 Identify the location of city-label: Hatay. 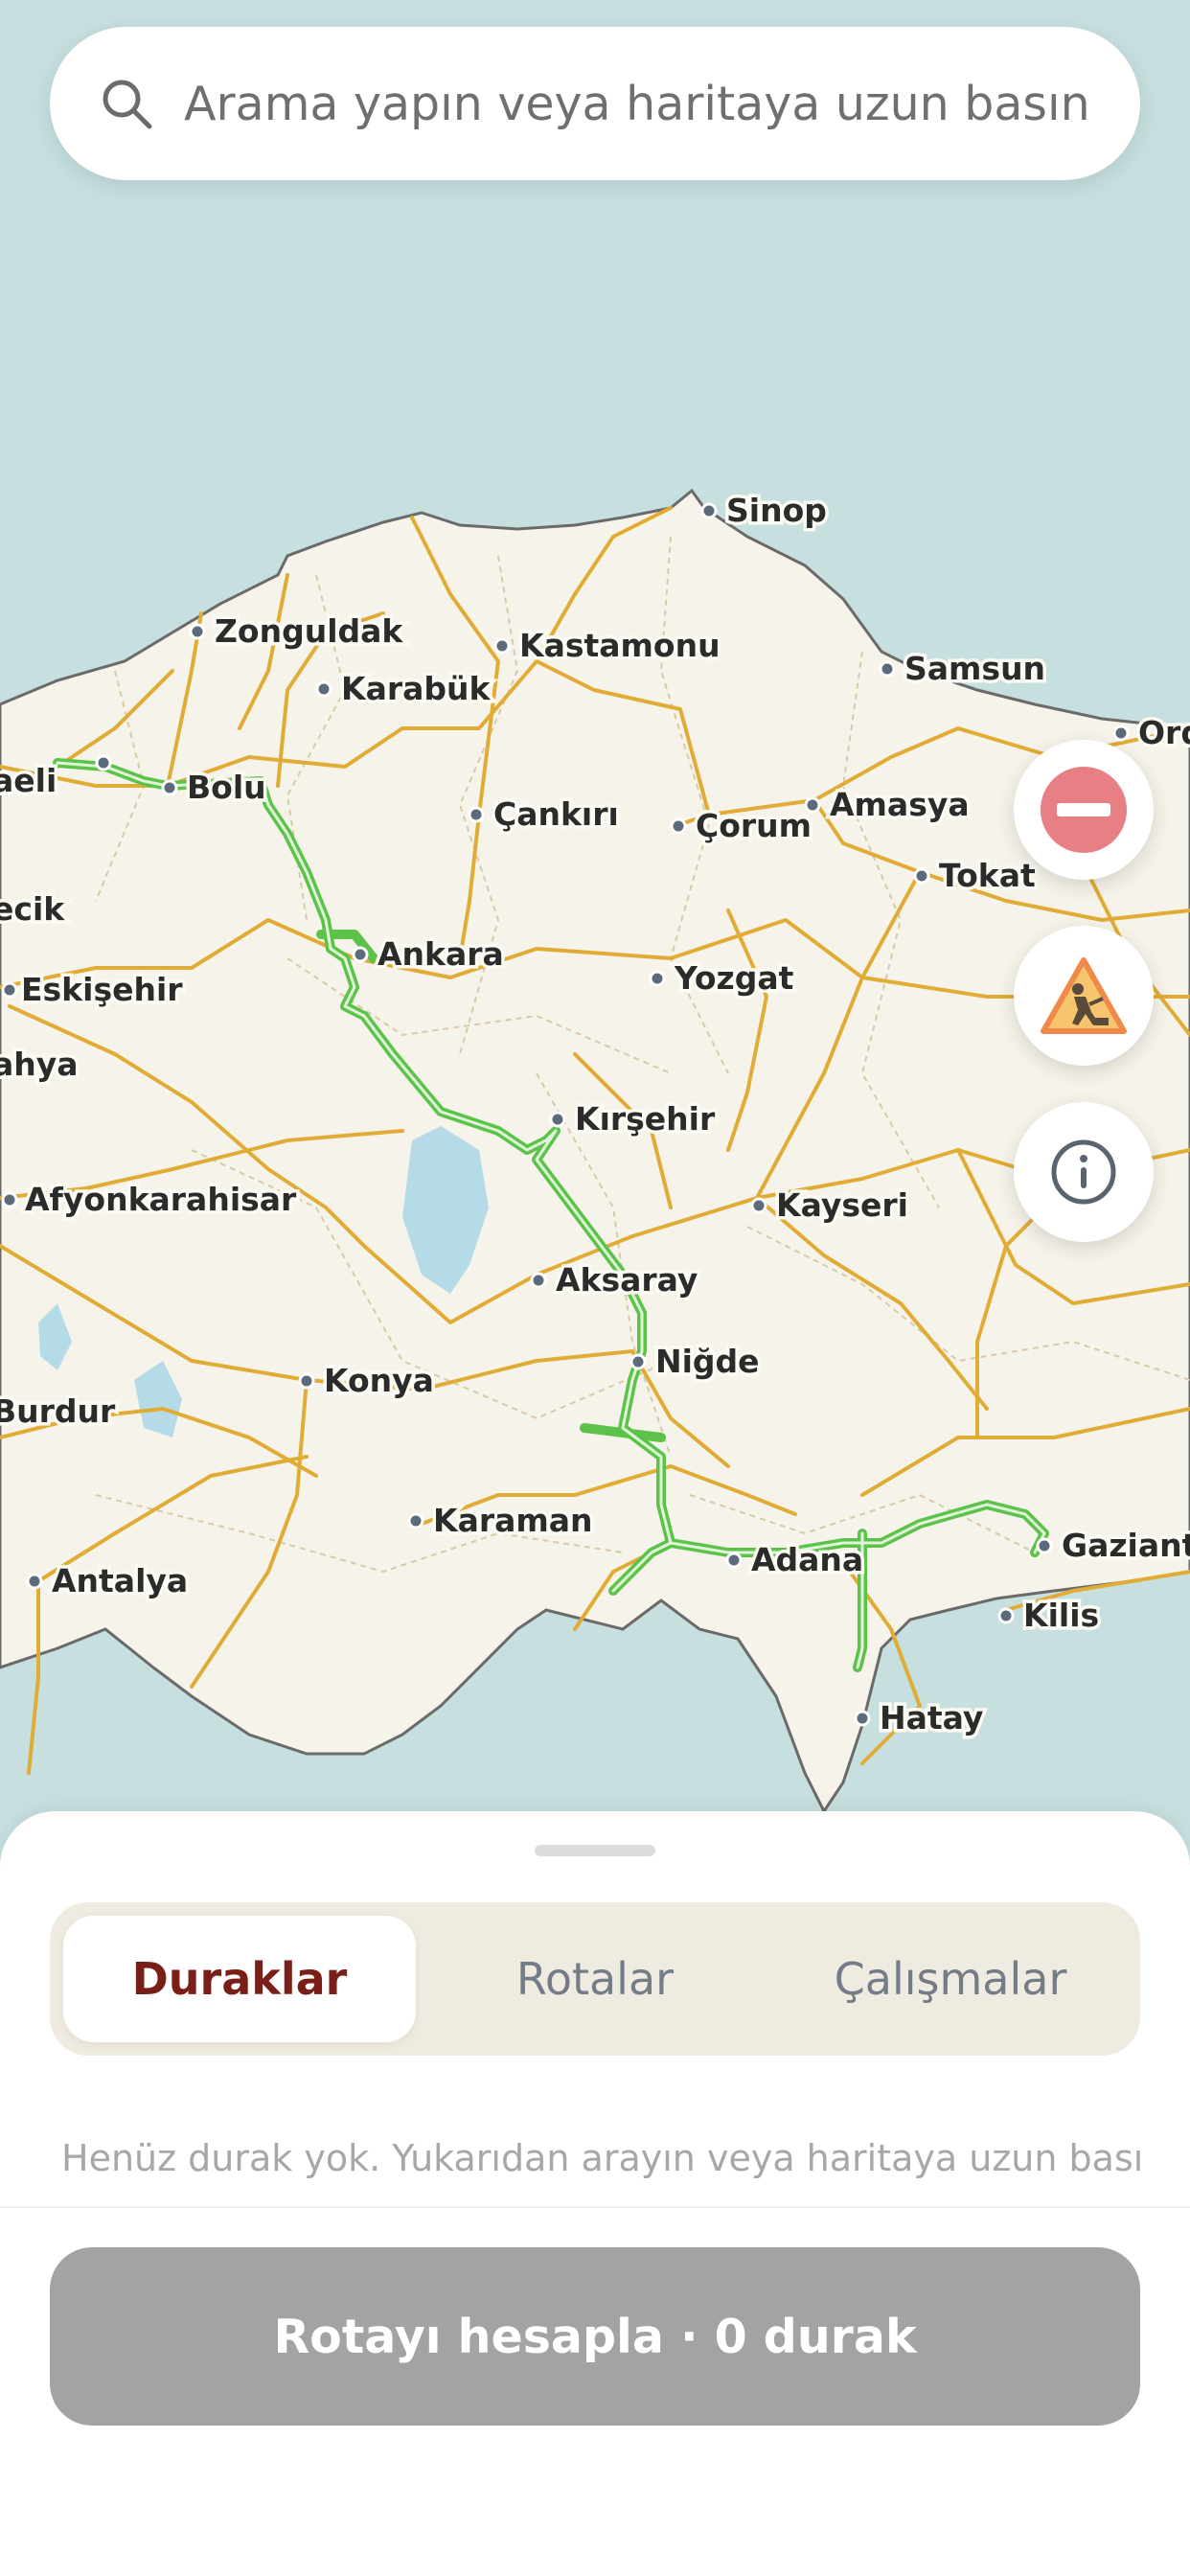
(932, 1717).